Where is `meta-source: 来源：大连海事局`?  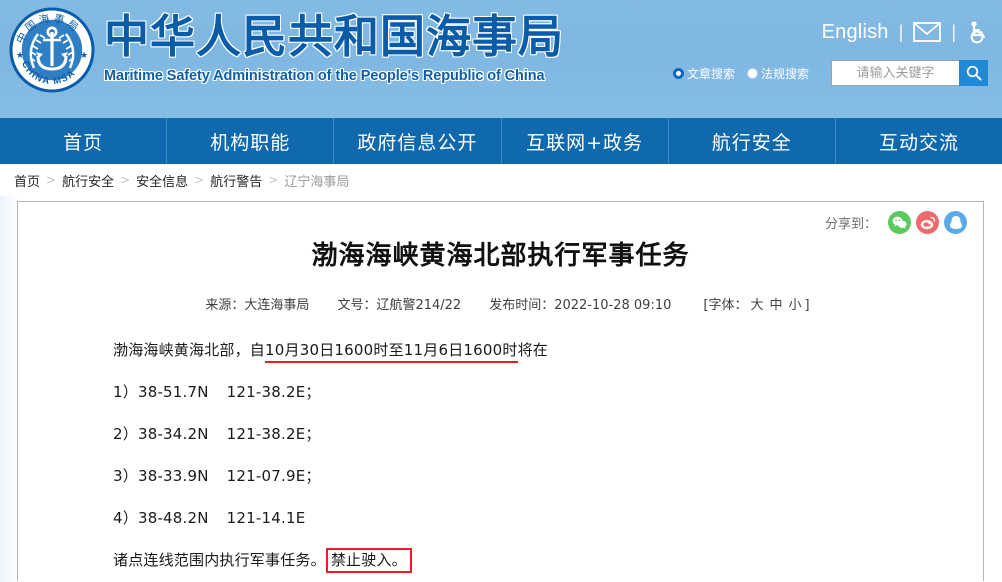 meta-source: 来源：大连海事局 is located at coordinates (257, 303).